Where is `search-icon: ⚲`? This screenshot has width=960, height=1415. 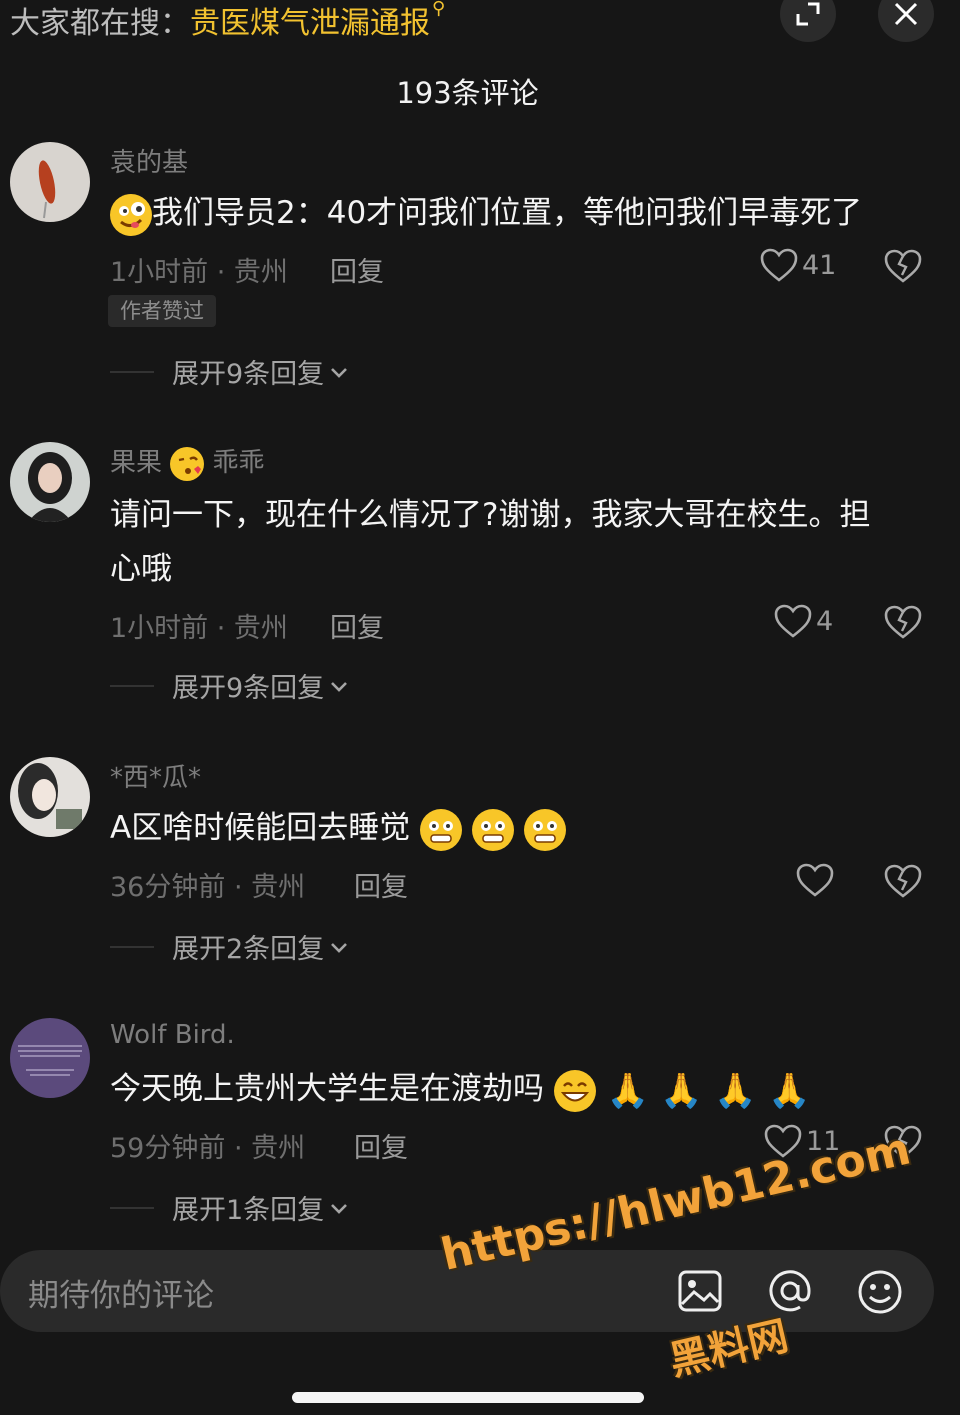
search-icon: ⚲ is located at coordinates (438, 9).